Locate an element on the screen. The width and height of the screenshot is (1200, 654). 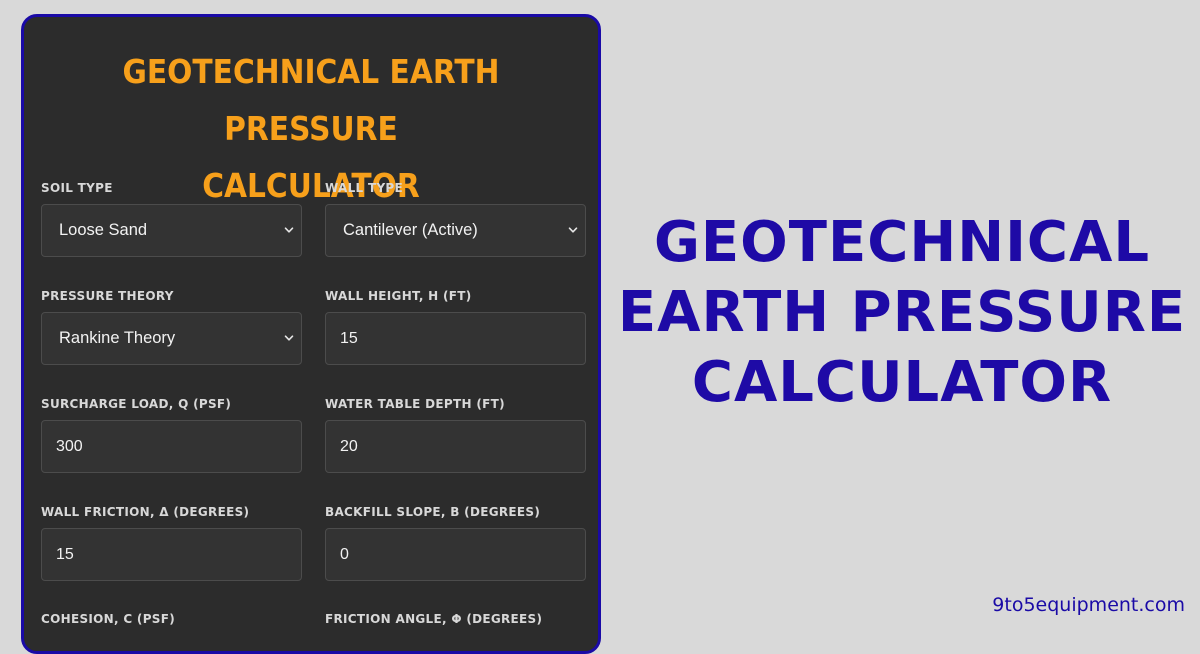
soil-type-value: Loose Sand is located at coordinates (103, 230).